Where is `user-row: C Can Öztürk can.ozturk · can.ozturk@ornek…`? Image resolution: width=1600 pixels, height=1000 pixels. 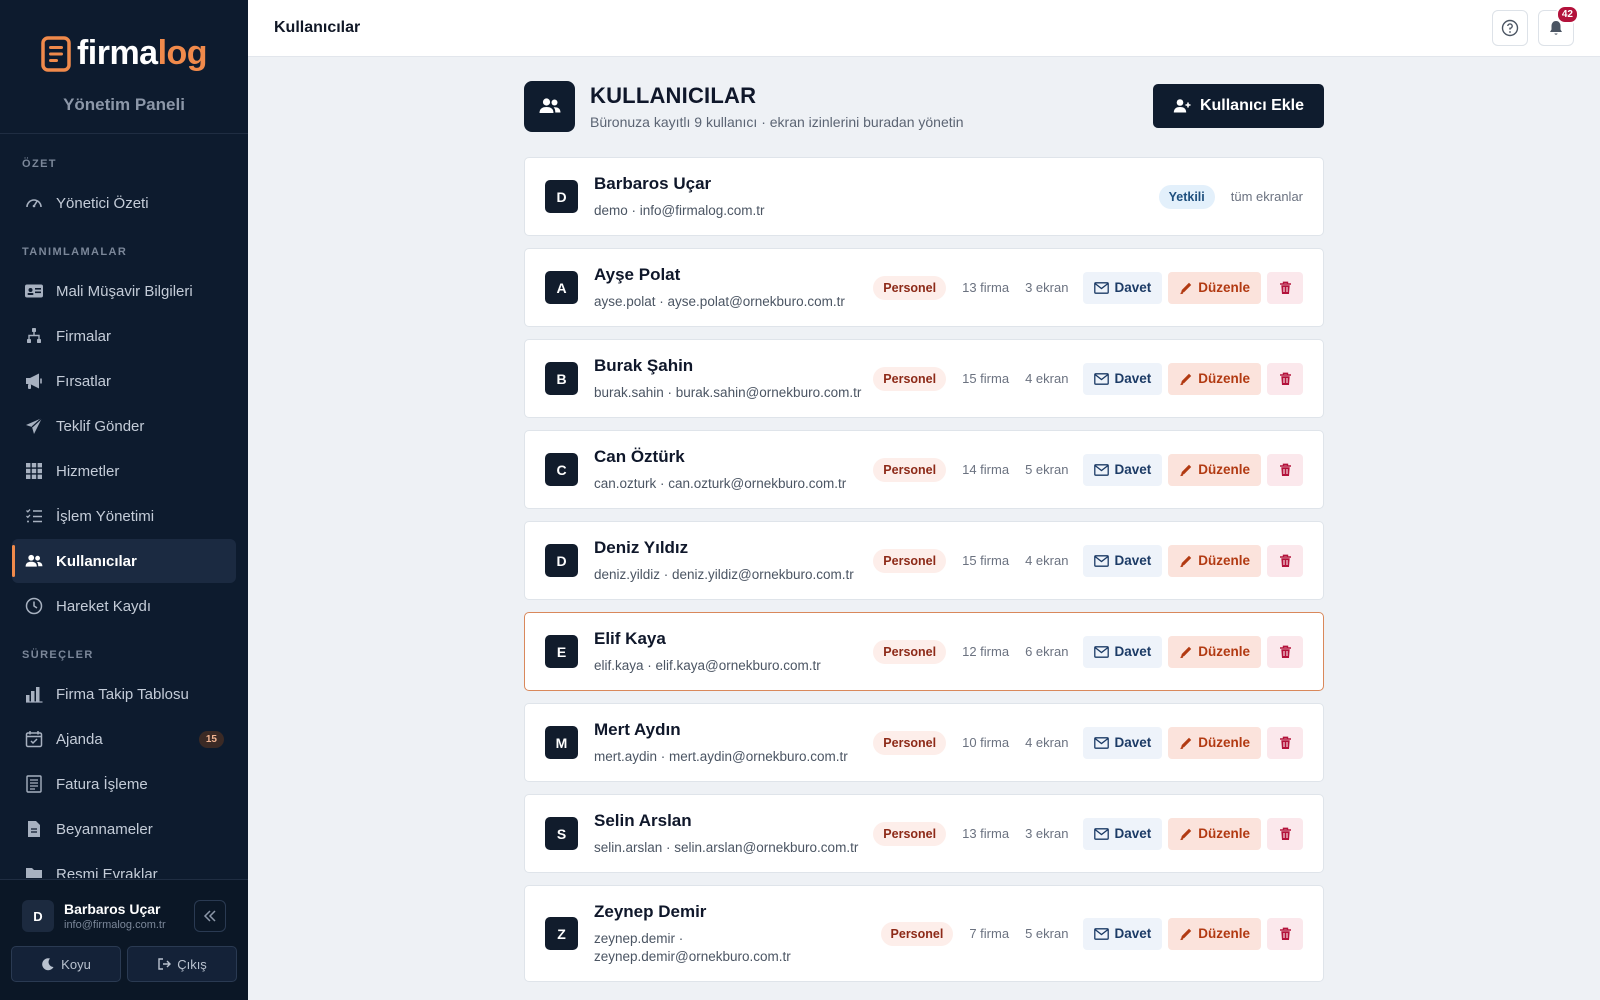
user-row: C Can Öztürk can.ozturk · can.ozturk@ornek… is located at coordinates (924, 469).